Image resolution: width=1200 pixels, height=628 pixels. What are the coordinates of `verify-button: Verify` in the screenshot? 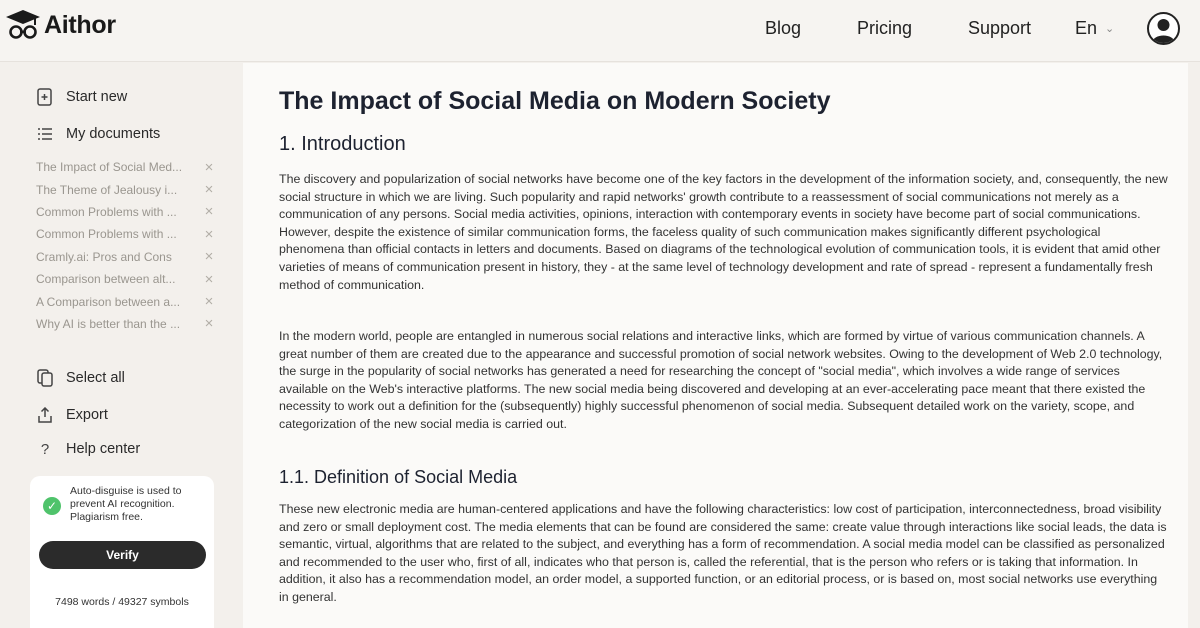 It's located at (122, 555).